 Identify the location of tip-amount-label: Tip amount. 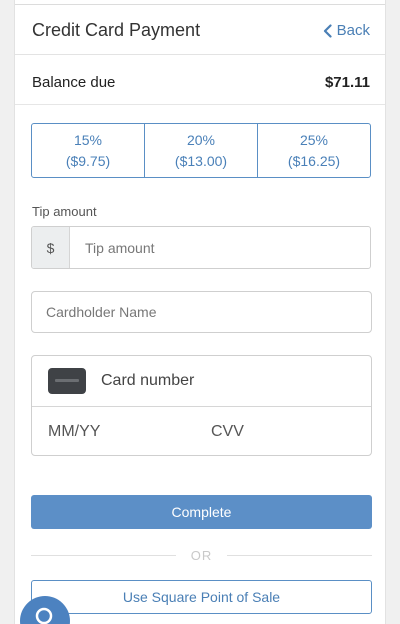
(64, 211).